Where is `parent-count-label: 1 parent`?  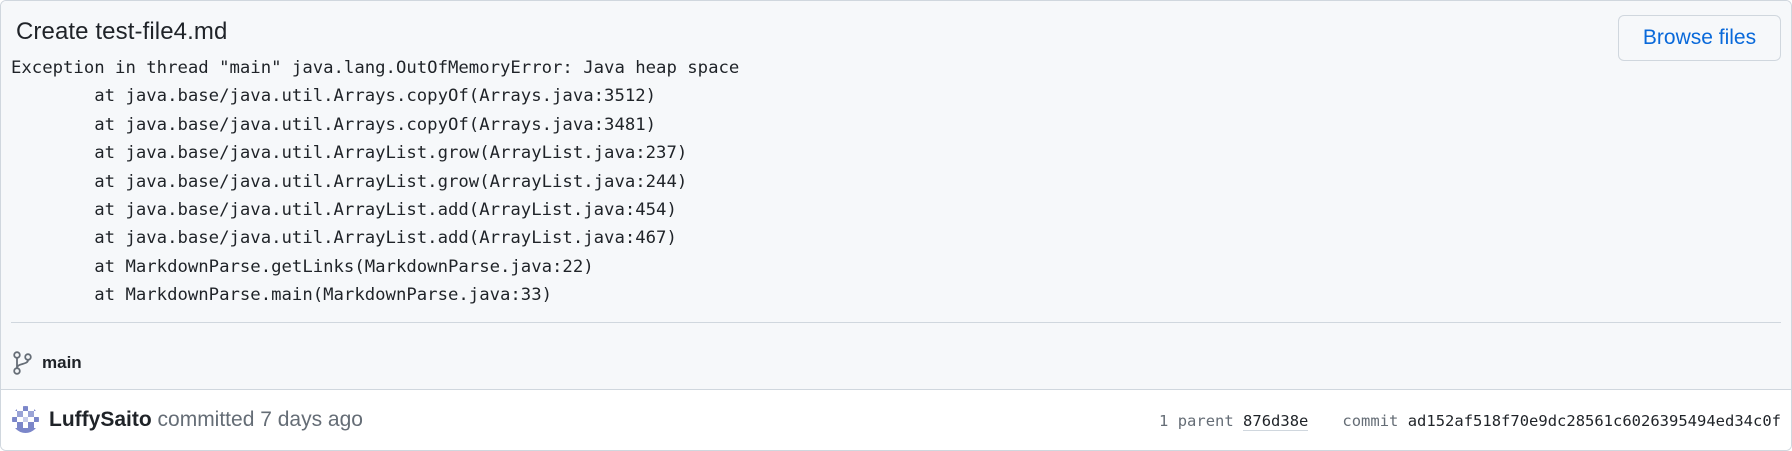 parent-count-label: 1 parent is located at coordinates (1196, 421).